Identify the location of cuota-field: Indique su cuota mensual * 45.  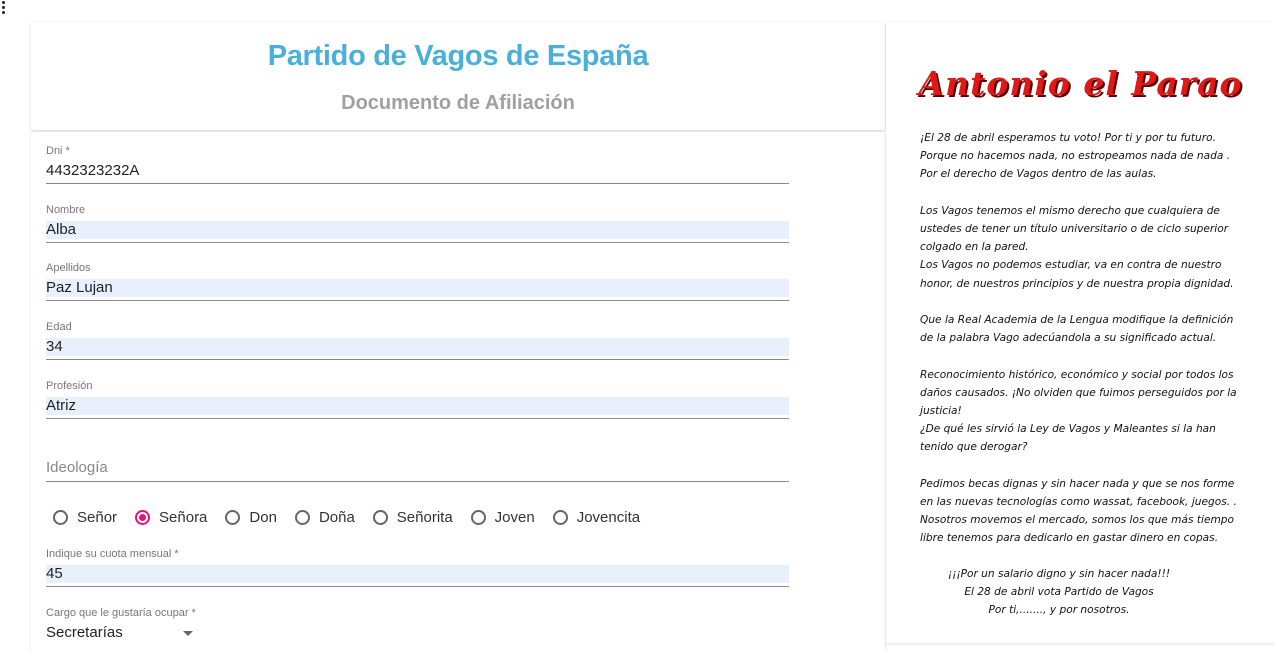
(417, 567).